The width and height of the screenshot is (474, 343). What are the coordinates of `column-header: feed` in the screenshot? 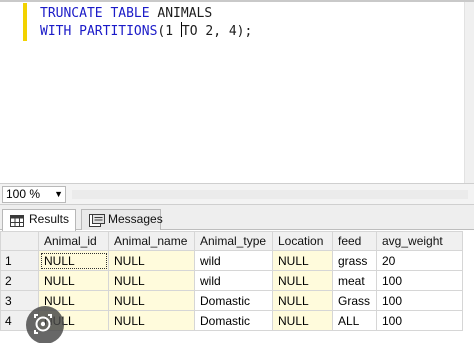 It's located at (354, 241).